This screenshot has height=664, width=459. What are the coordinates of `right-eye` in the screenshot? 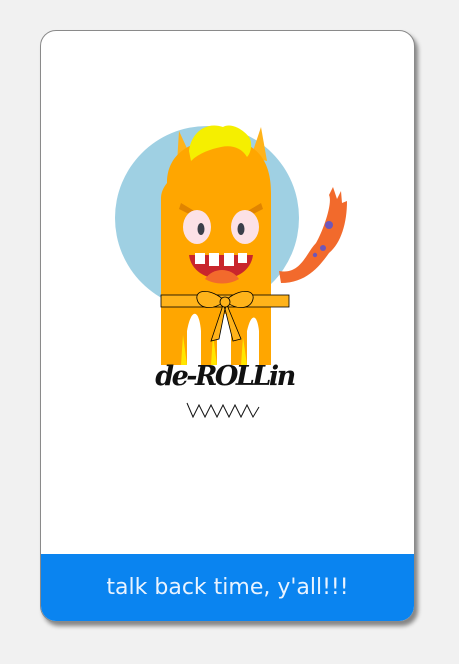 It's located at (245, 227).